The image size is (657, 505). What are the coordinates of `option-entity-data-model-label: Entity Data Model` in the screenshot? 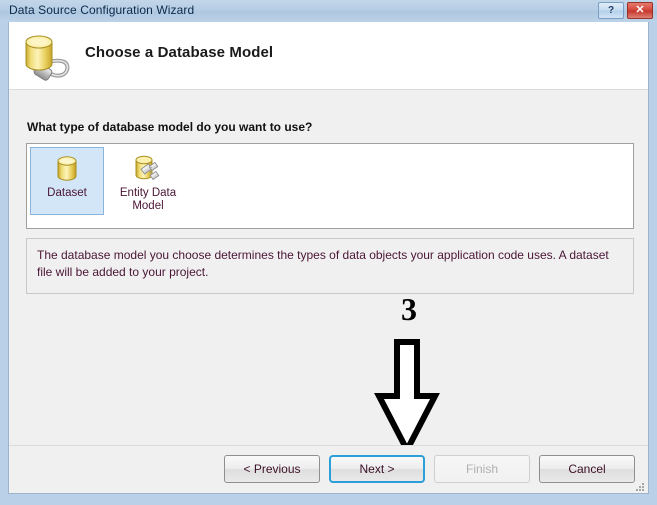 It's located at (148, 199).